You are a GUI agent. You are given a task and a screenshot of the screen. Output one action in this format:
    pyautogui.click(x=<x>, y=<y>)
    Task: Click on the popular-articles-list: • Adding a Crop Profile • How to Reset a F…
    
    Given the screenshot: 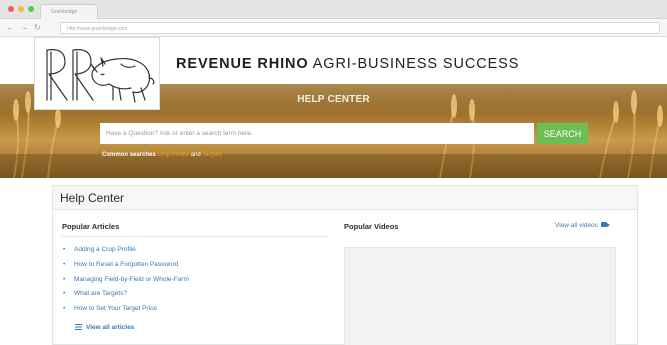 What is the action you would take?
    pyautogui.click(x=126, y=283)
    